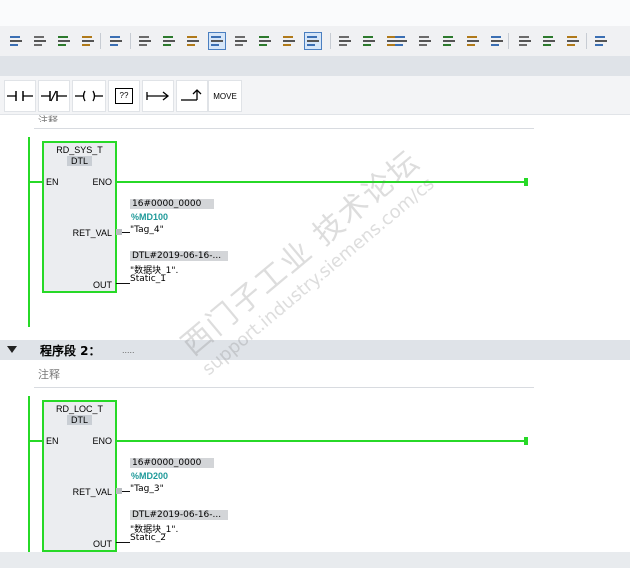 The width and height of the screenshot is (630, 568). What do you see at coordinates (116, 41) in the screenshot?
I see `absolute-symbolic-icon` at bounding box center [116, 41].